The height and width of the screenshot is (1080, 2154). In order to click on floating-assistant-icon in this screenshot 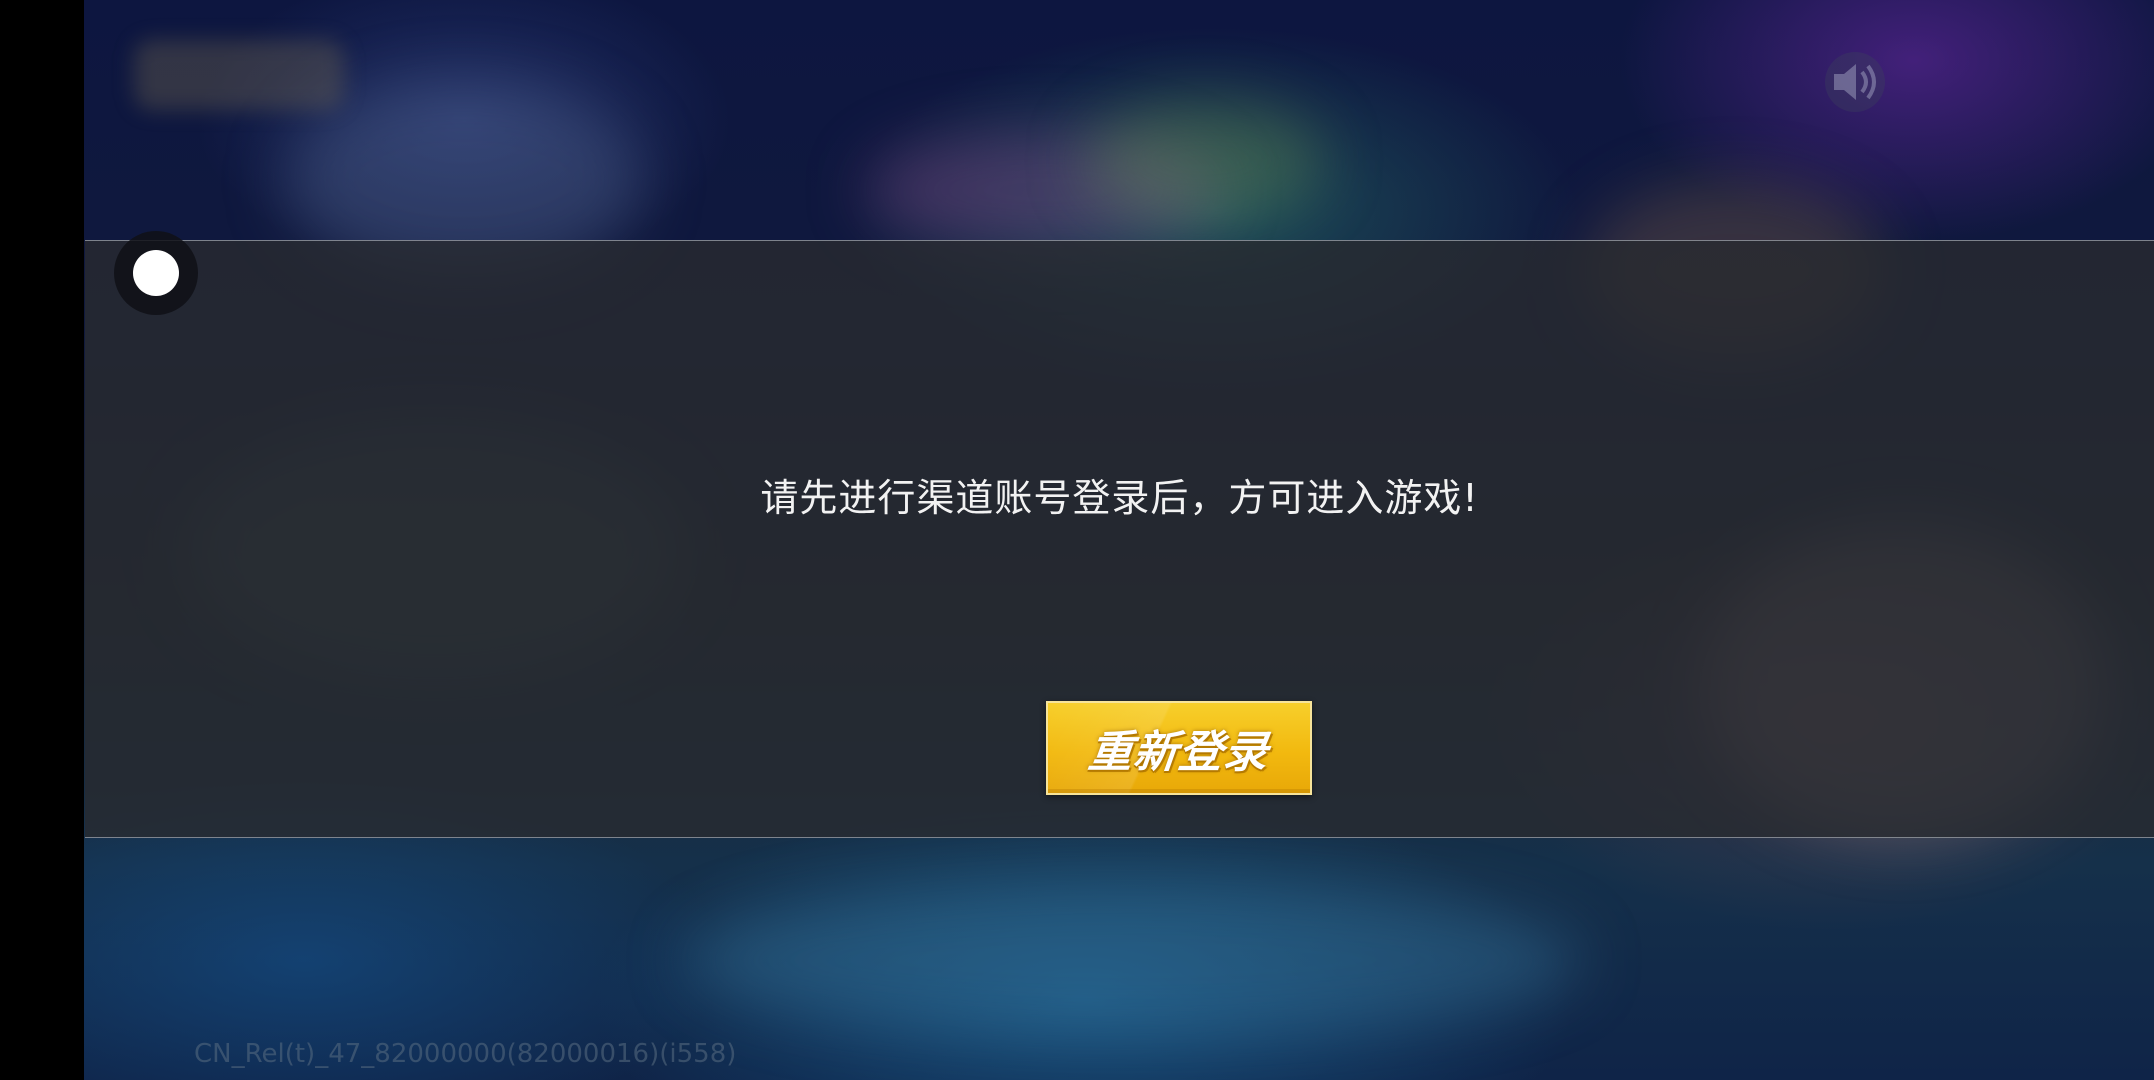, I will do `click(156, 273)`.